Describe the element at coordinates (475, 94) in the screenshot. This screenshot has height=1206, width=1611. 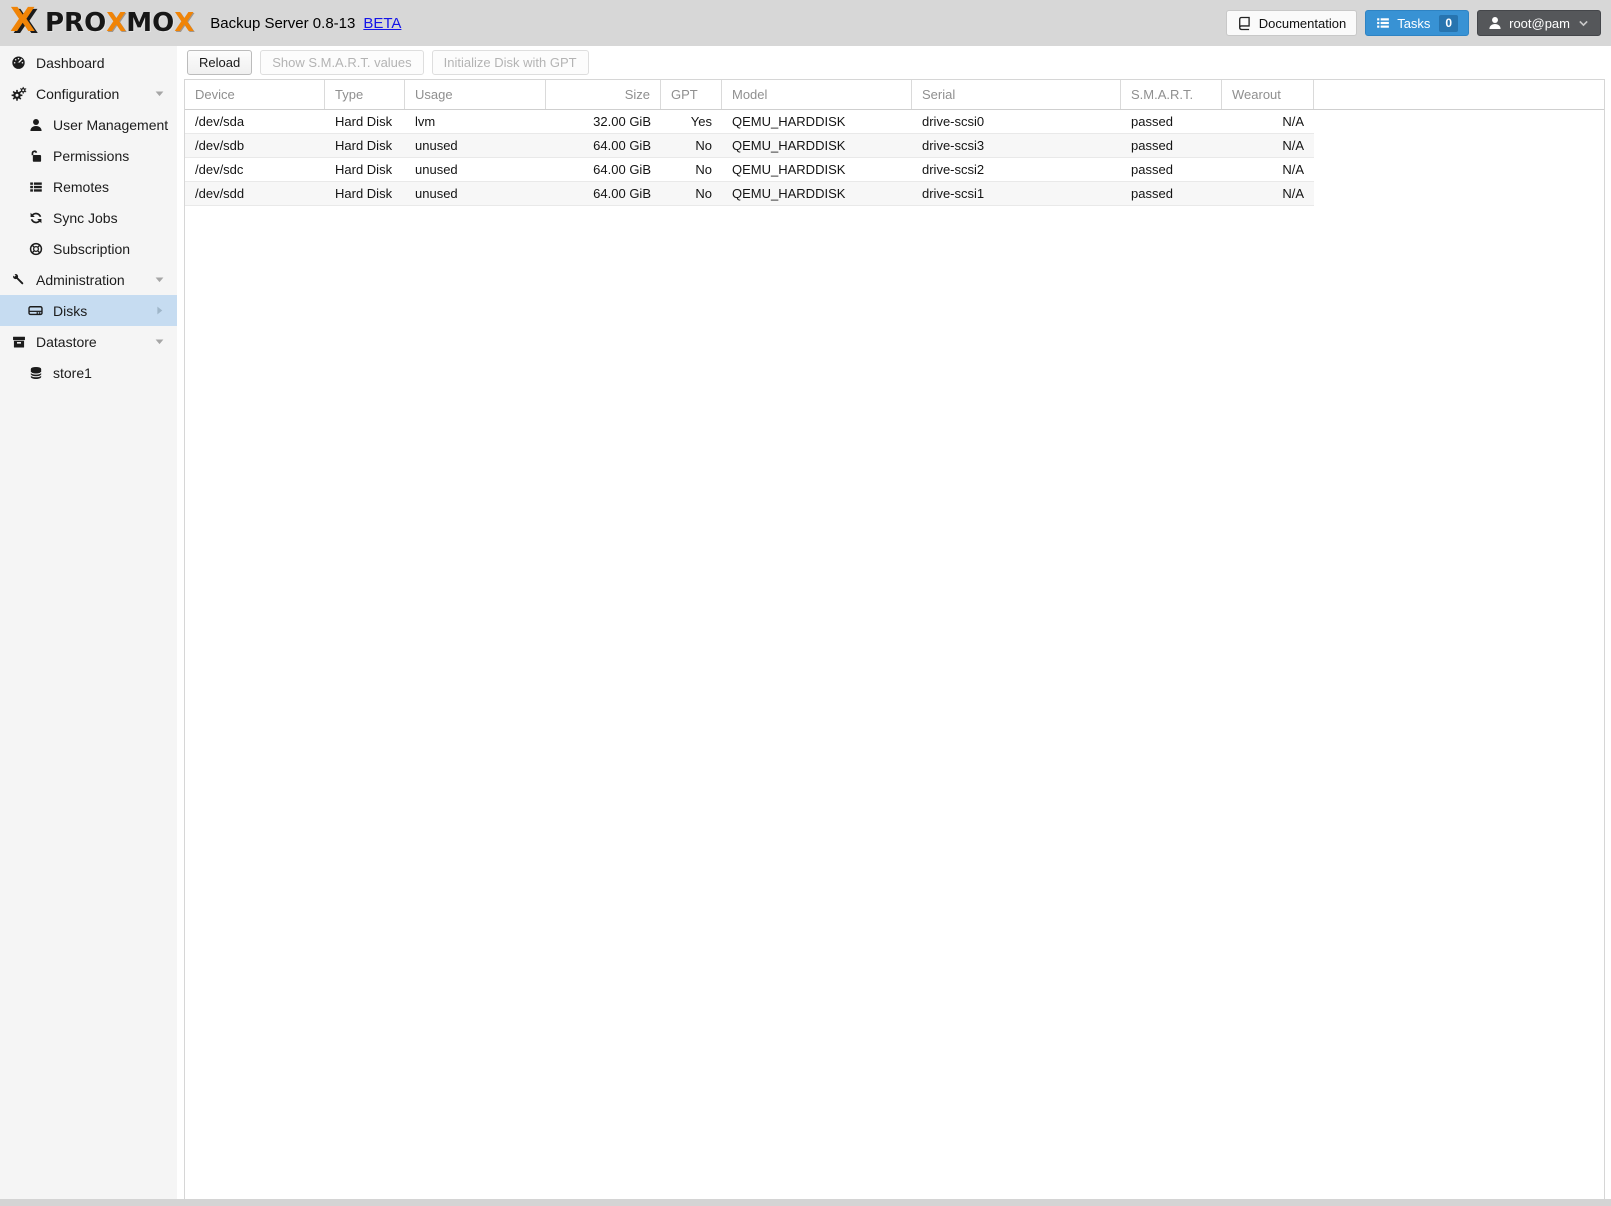
I see `column-header-usage: Usage` at that location.